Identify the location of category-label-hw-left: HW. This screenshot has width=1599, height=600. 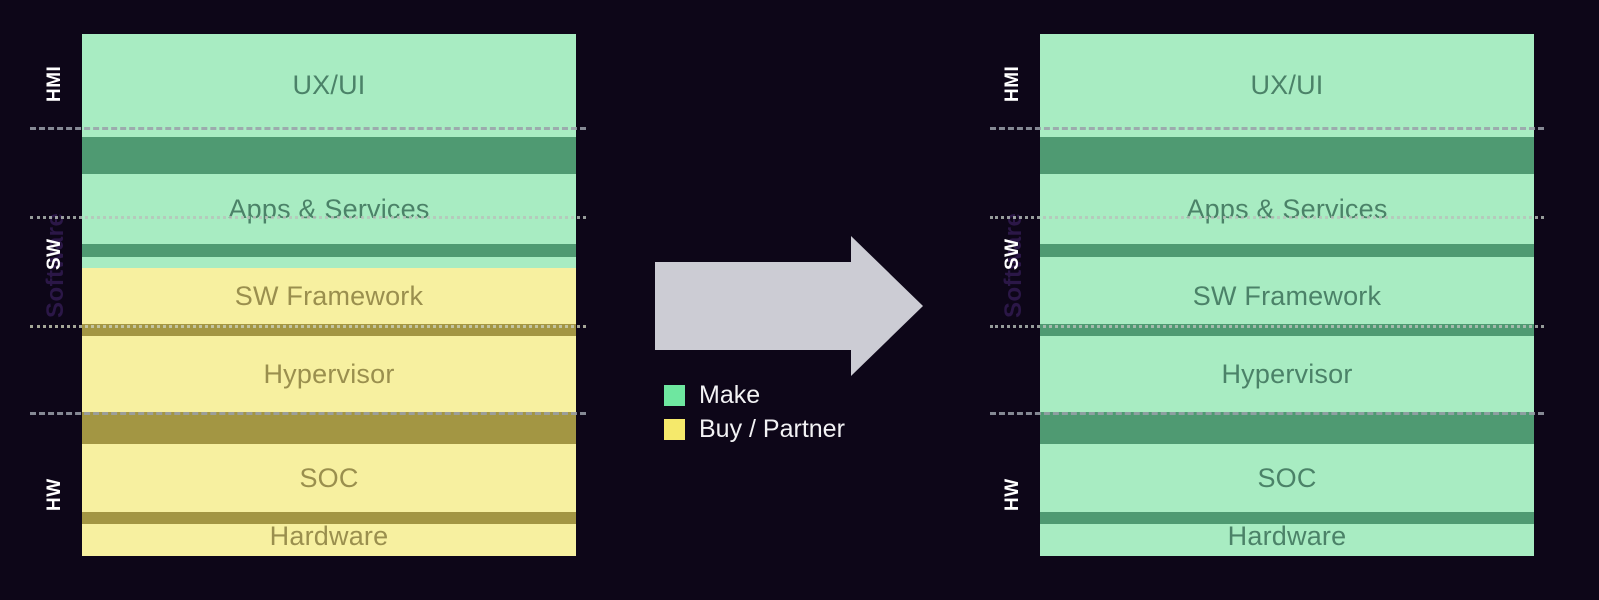
(54, 495).